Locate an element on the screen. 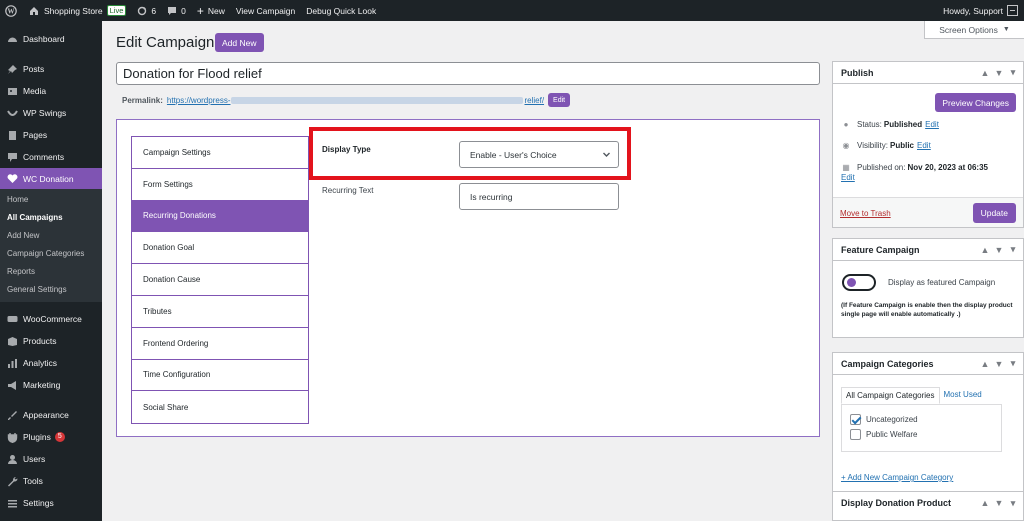 This screenshot has width=1024, height=521. new-label: New is located at coordinates (216, 10).